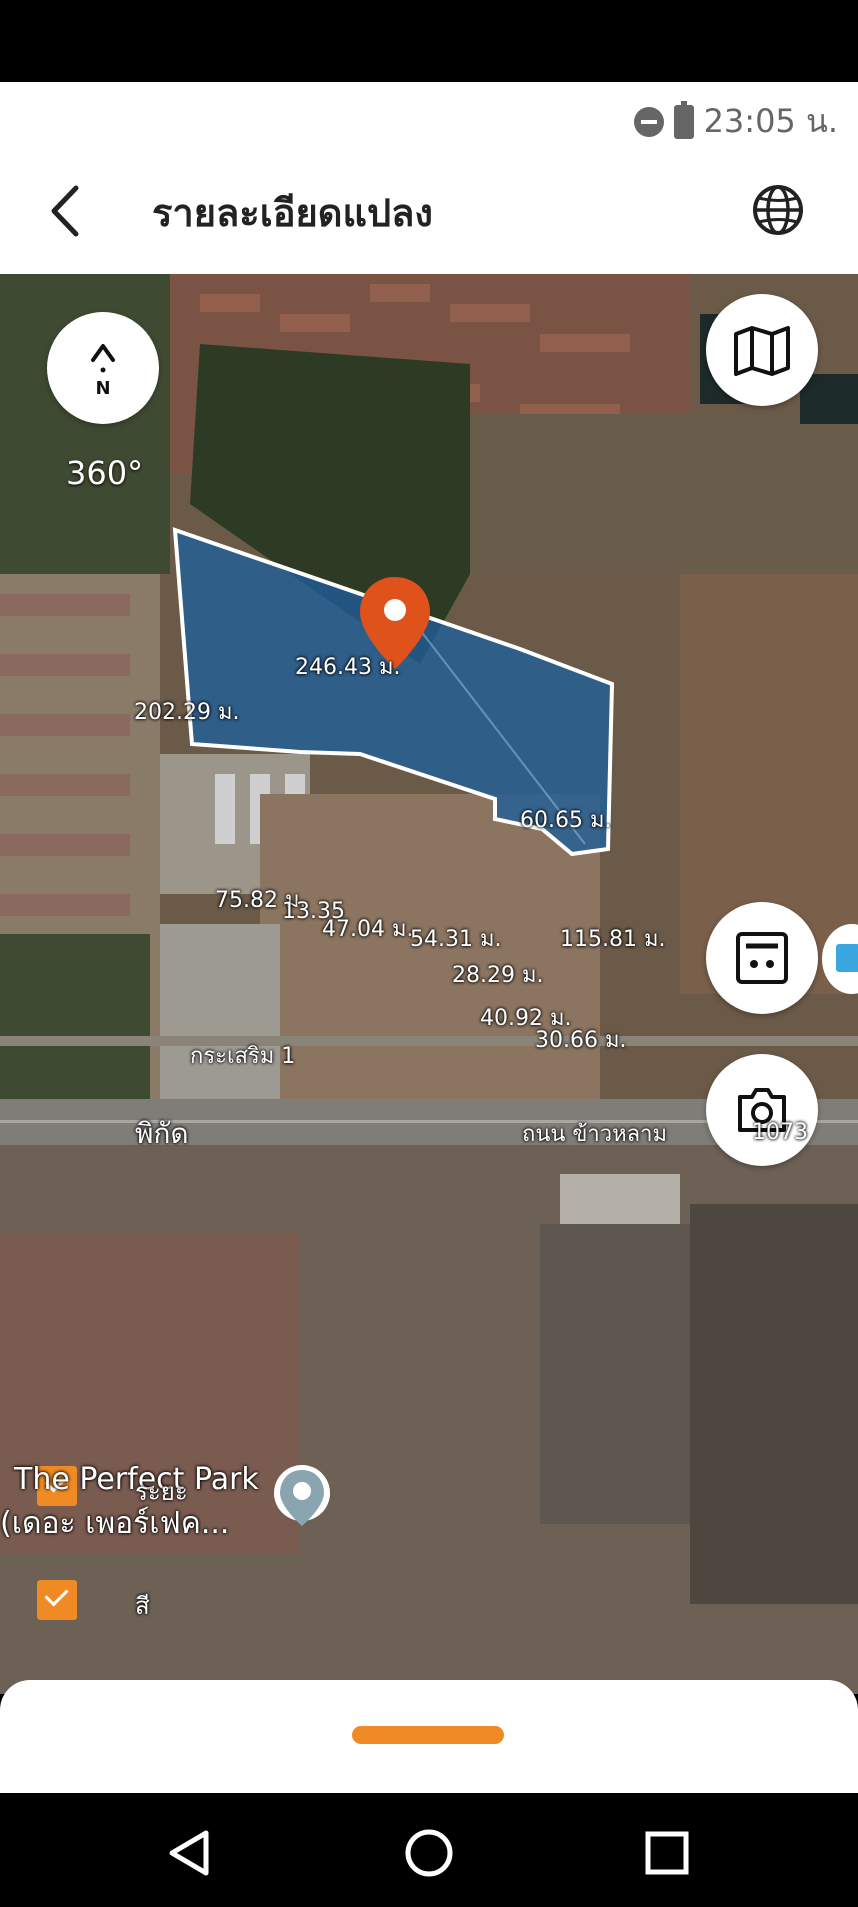 The width and height of the screenshot is (858, 1907). I want to click on square-recents-icon, so click(667, 1853).